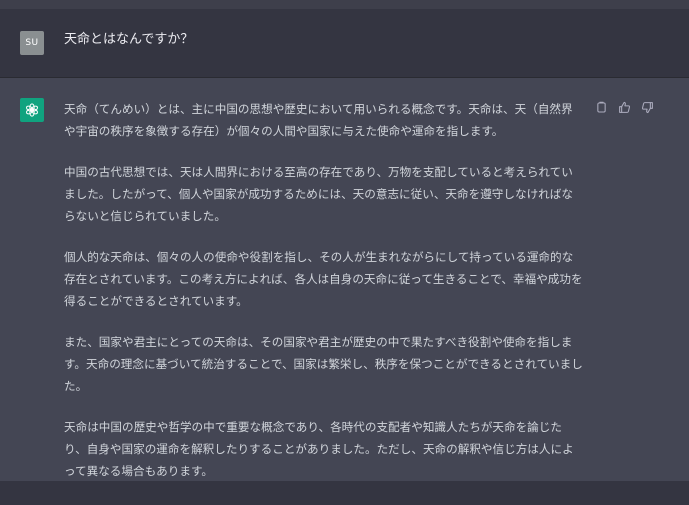 The height and width of the screenshot is (505, 689). Describe the element at coordinates (129, 39) in the screenshot. I see `user-message-text: 天命とはなんですか？` at that location.